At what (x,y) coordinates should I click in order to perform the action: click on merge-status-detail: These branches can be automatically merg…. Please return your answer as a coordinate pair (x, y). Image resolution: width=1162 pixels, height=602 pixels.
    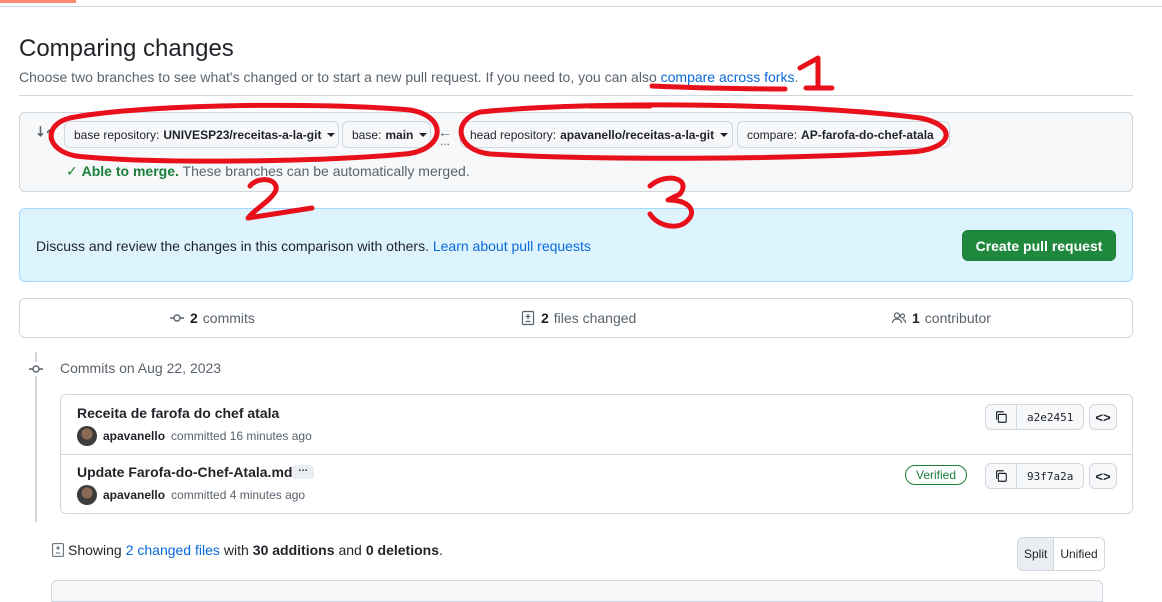
    Looking at the image, I should click on (324, 171).